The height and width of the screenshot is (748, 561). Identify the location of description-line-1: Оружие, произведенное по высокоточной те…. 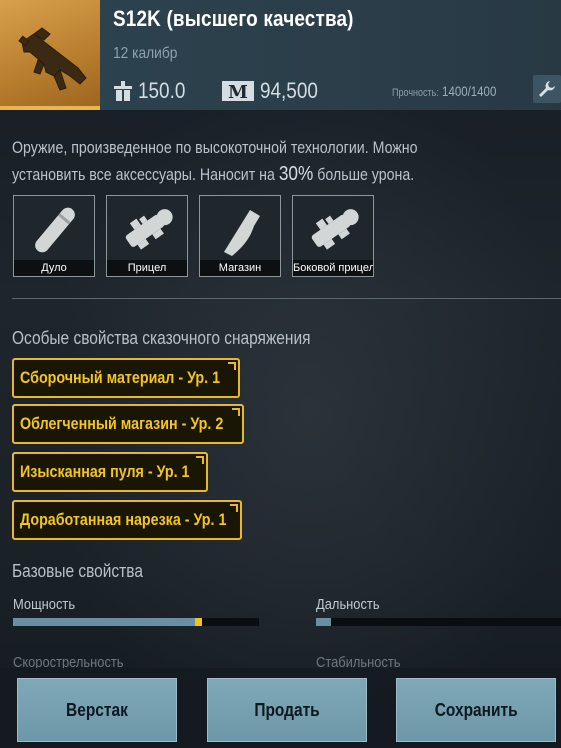
(215, 148).